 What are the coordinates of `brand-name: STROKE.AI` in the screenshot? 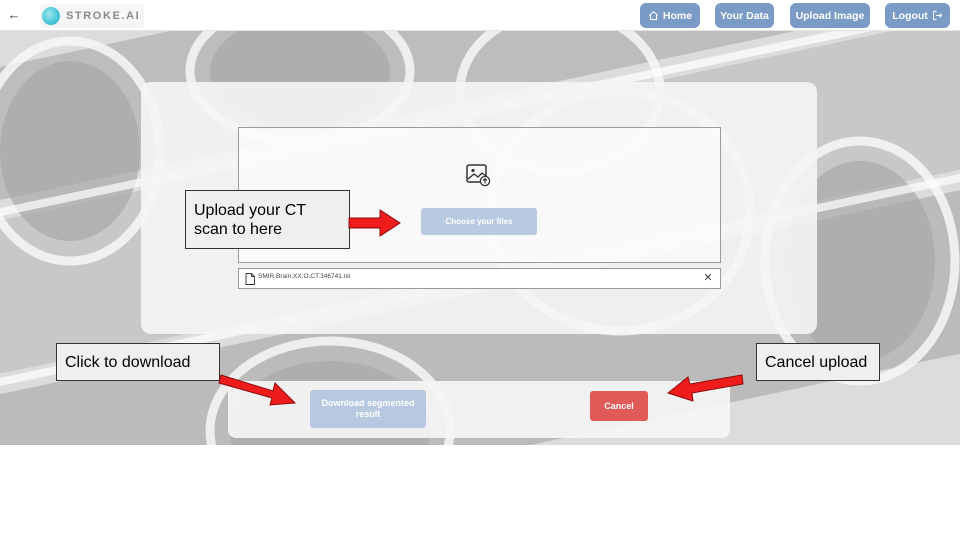 It's located at (103, 16).